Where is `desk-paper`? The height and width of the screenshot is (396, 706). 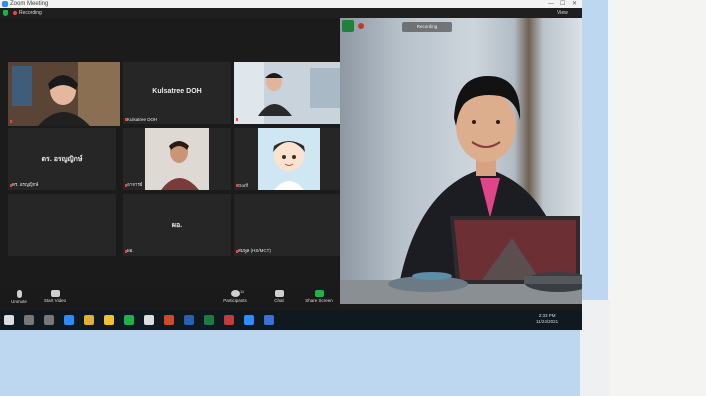 desk-paper is located at coordinates (595, 348).